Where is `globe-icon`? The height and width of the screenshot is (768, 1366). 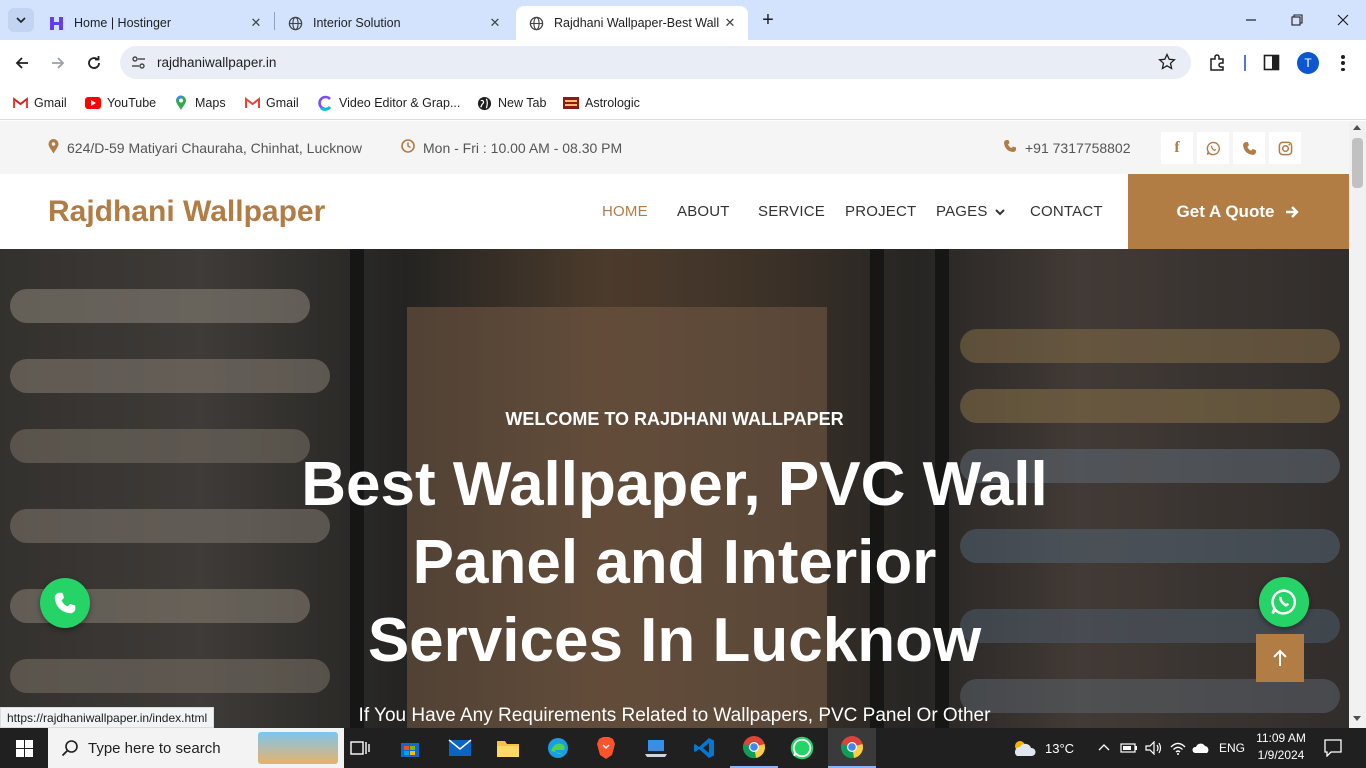 globe-icon is located at coordinates (484, 103).